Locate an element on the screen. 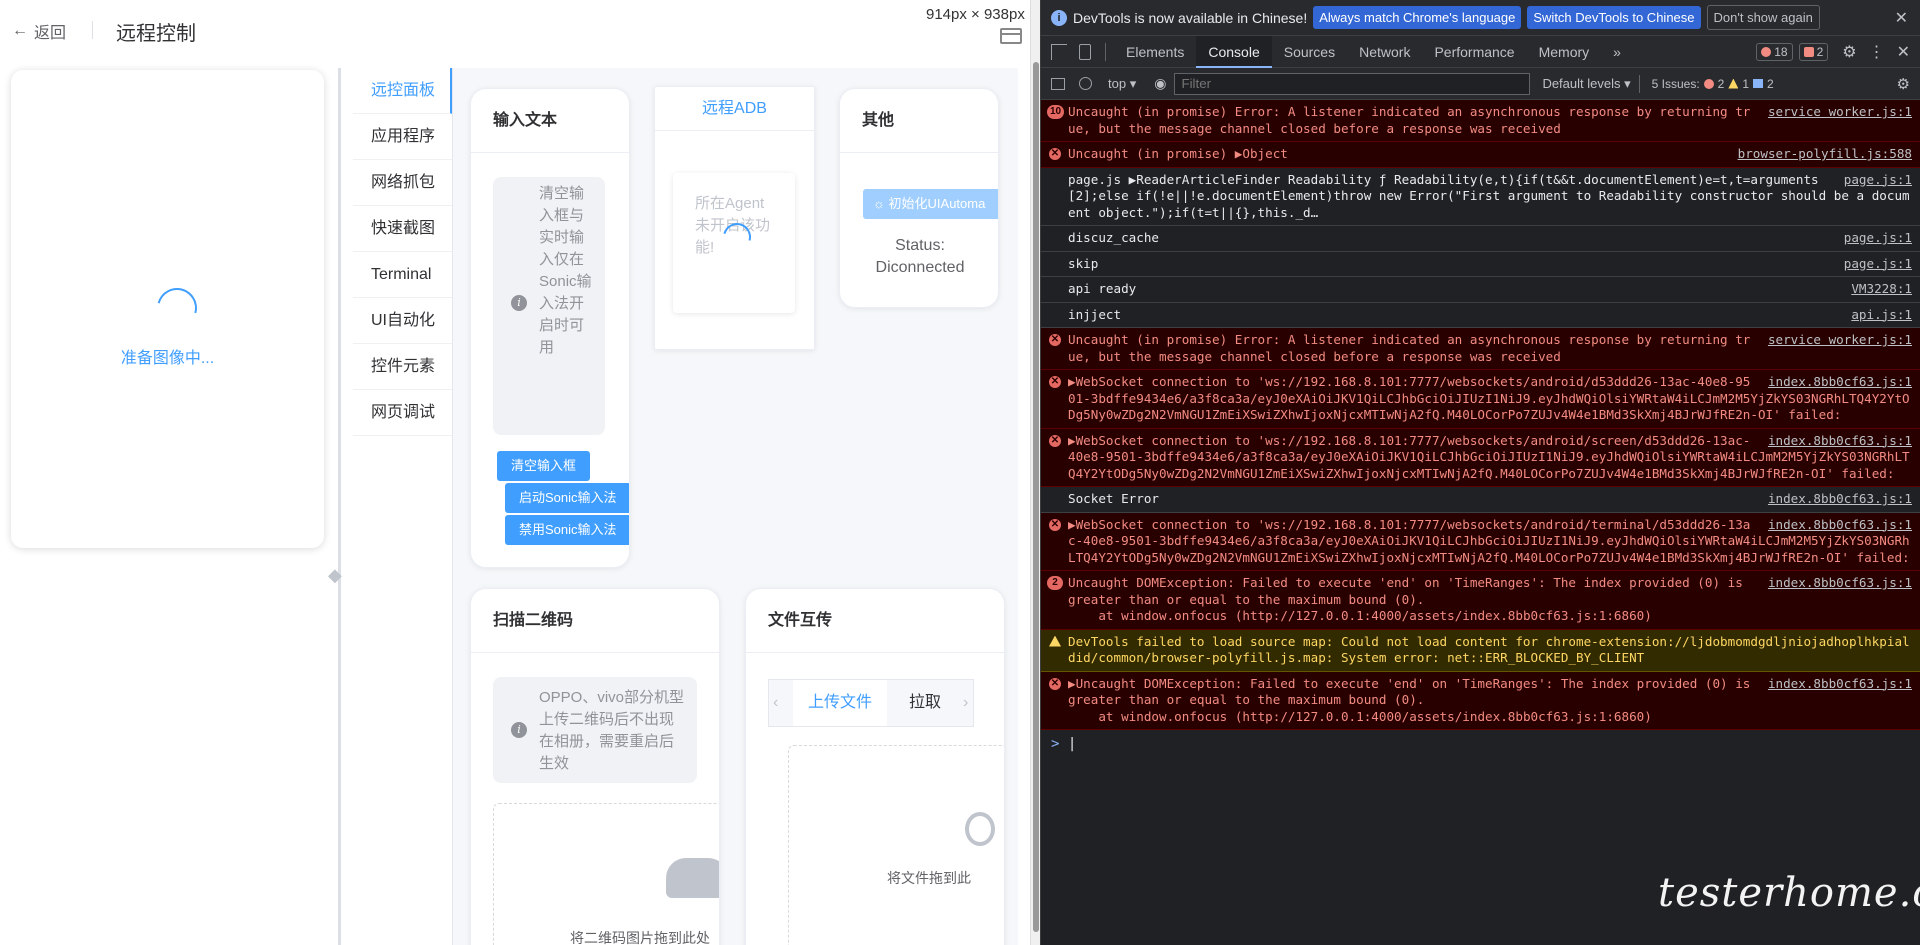 The height and width of the screenshot is (945, 1920). back-button: ← 返回 is located at coordinates (39, 31).